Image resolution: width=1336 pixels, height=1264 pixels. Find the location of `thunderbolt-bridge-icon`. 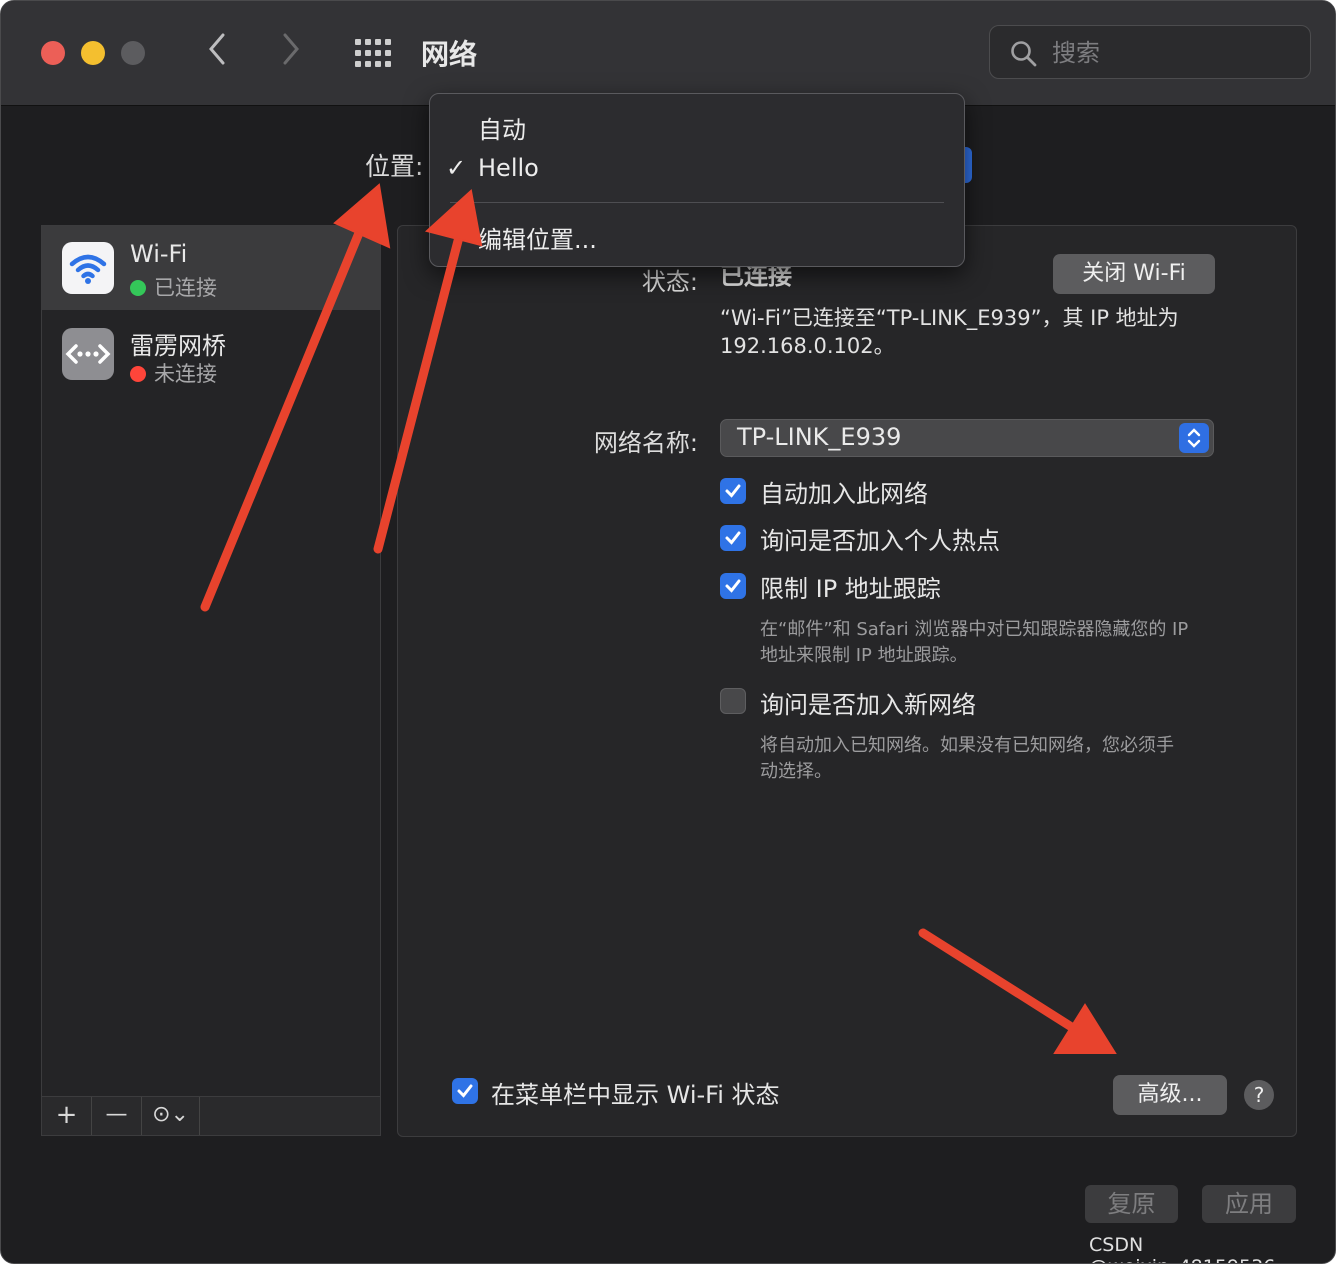

thunderbolt-bridge-icon is located at coordinates (88, 354).